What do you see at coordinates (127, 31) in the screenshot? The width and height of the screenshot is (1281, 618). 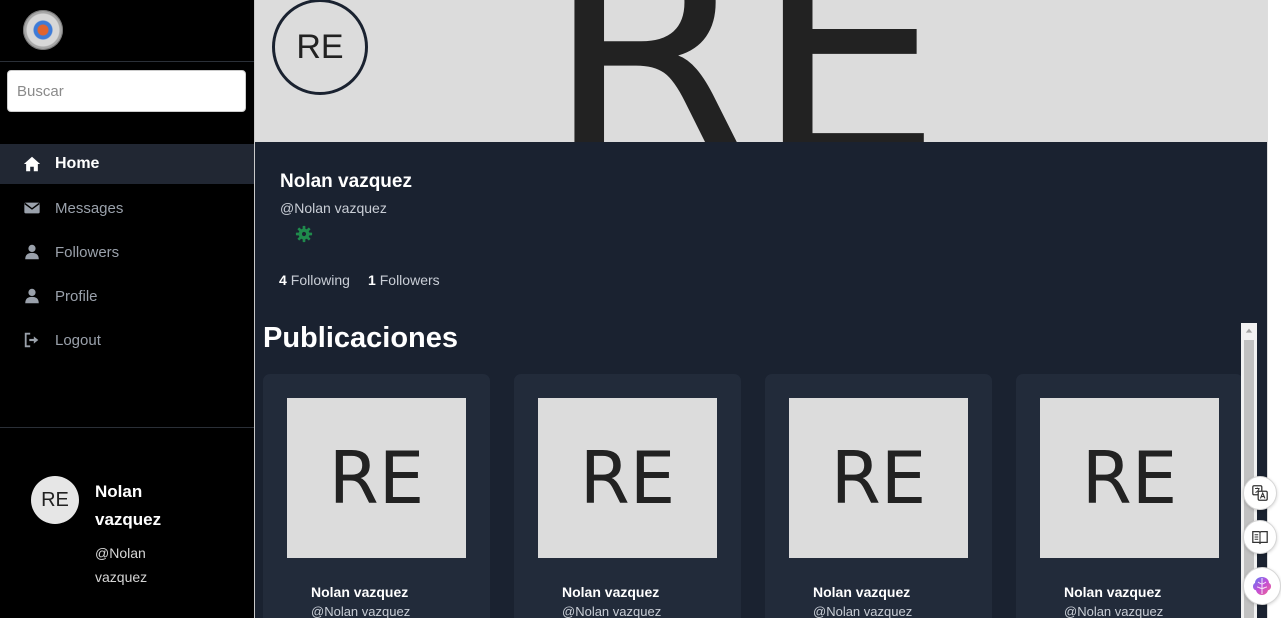 I see `logo-area` at bounding box center [127, 31].